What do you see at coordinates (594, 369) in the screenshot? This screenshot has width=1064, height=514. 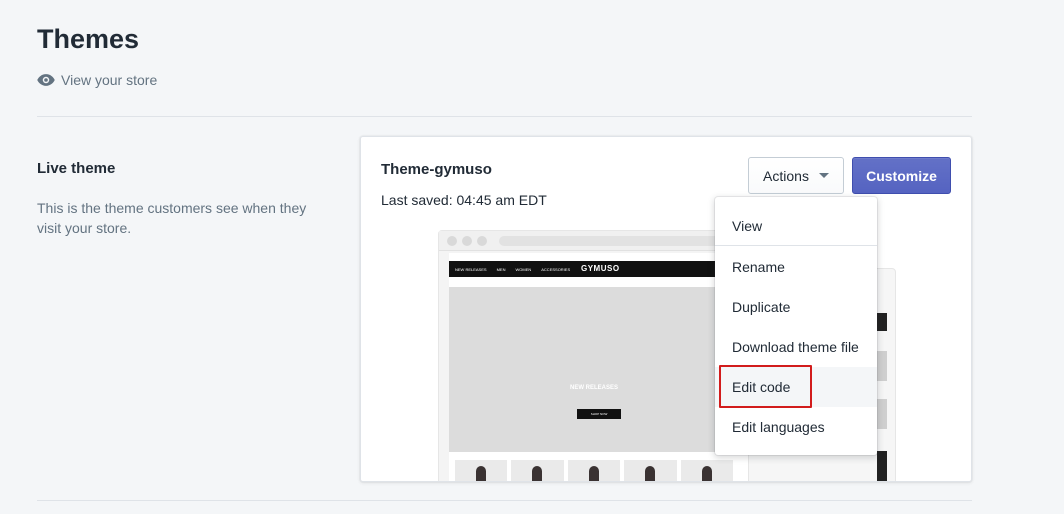 I see `site-hero: NEW RELEASES SHOP NOW` at bounding box center [594, 369].